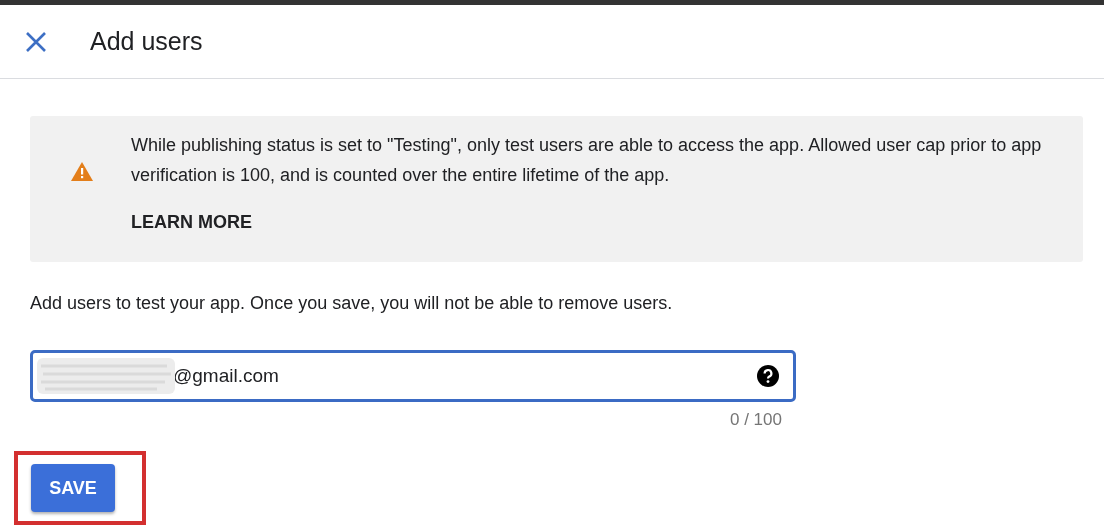 Image resolution: width=1104 pixels, height=525 pixels. Describe the element at coordinates (73, 488) in the screenshot. I see `save-button: SAVE` at that location.